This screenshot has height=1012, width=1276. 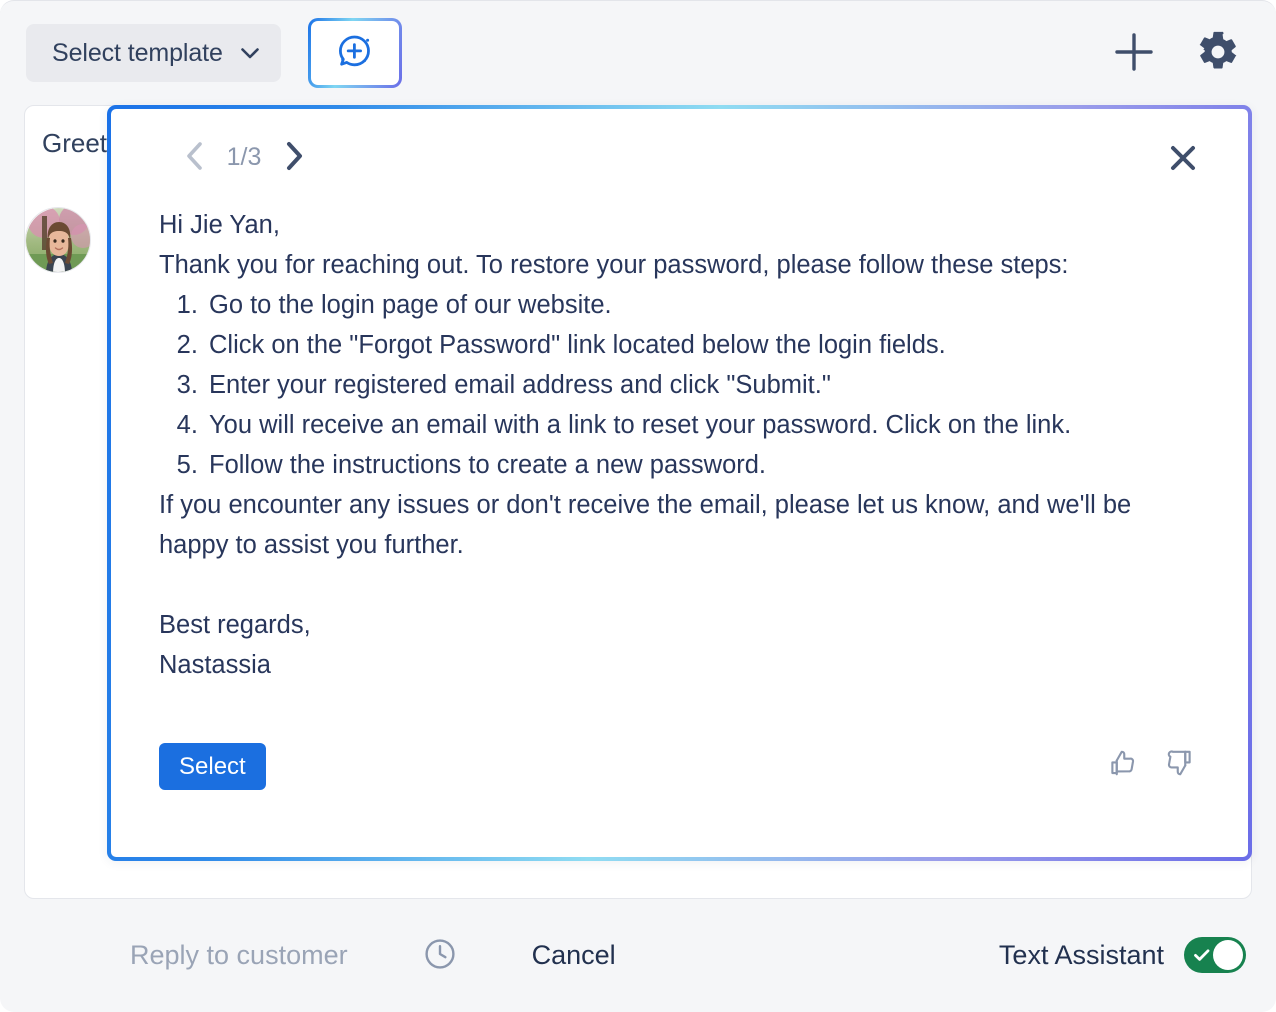 What do you see at coordinates (679, 585) in the screenshot?
I see `signature-spacer` at bounding box center [679, 585].